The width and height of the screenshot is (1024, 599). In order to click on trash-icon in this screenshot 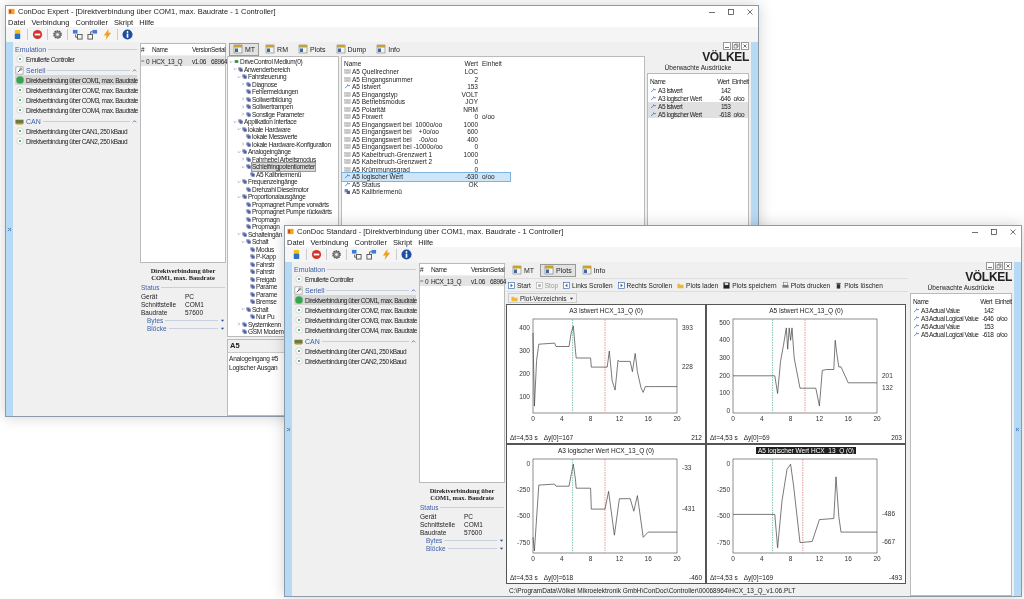, I will do `click(839, 285)`.